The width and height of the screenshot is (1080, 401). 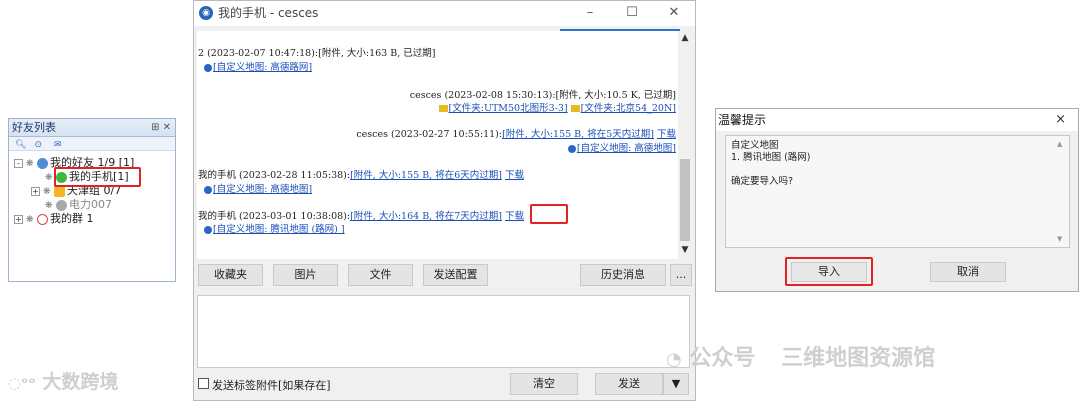 I want to click on minimize-button: –, so click(x=590, y=13).